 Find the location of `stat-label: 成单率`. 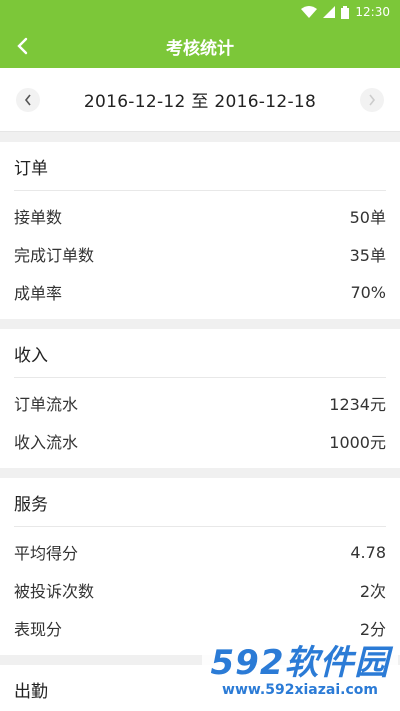

stat-label: 成单率 is located at coordinates (38, 293).